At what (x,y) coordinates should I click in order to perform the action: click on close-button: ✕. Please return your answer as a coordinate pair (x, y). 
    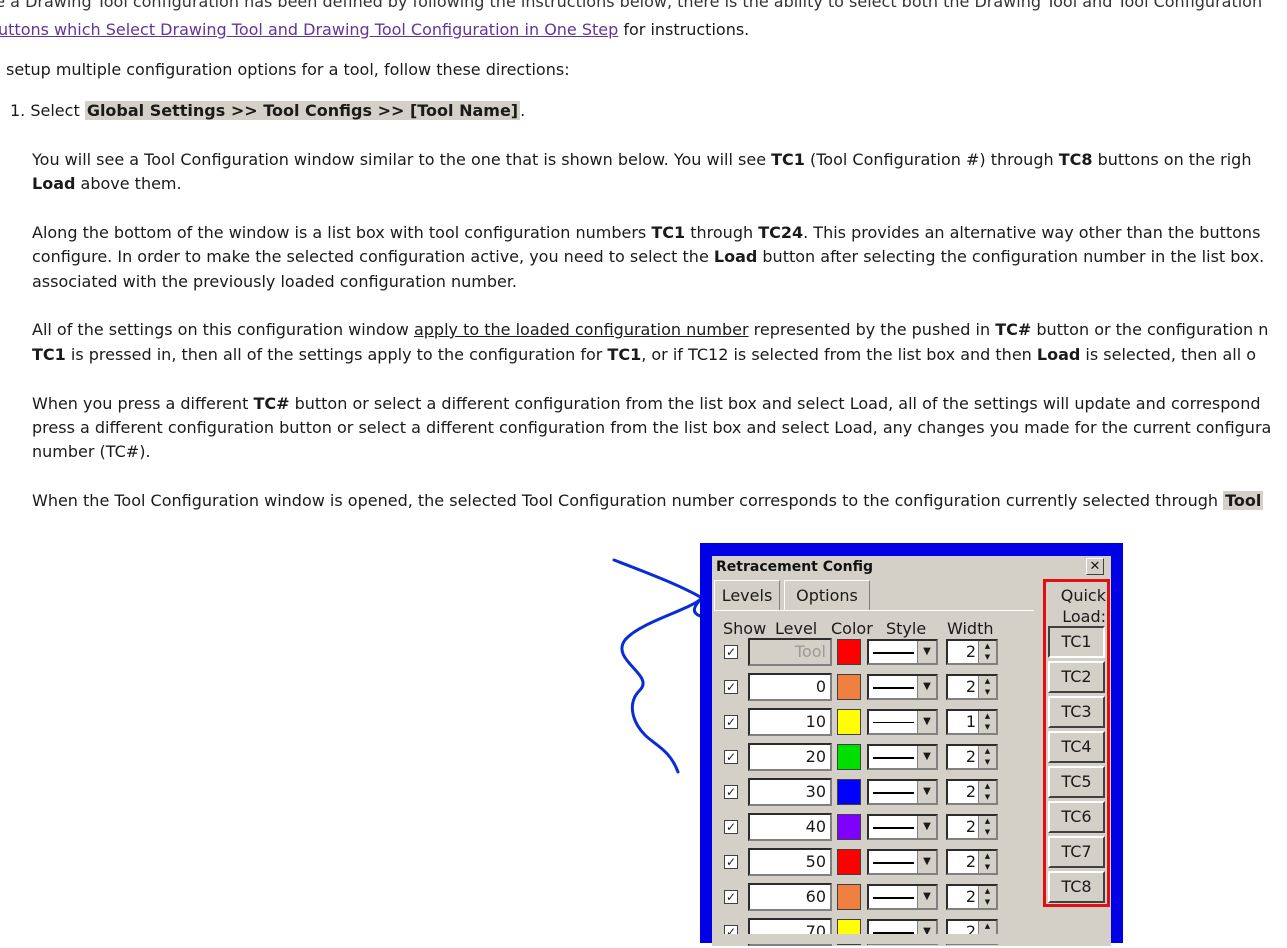
    Looking at the image, I should click on (1095, 566).